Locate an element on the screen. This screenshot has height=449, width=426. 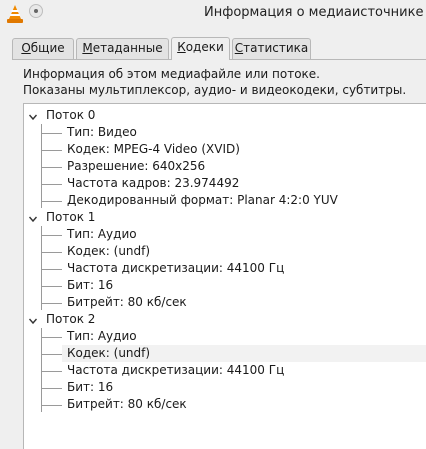
tree-item: Тип: Видео is located at coordinates (102, 132).